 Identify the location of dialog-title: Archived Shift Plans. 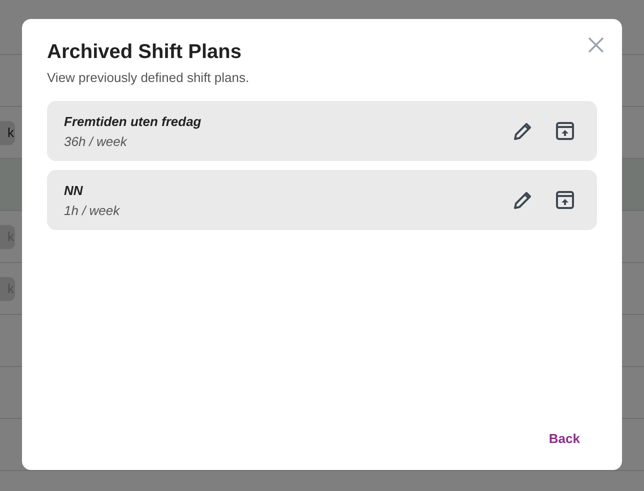
(144, 52).